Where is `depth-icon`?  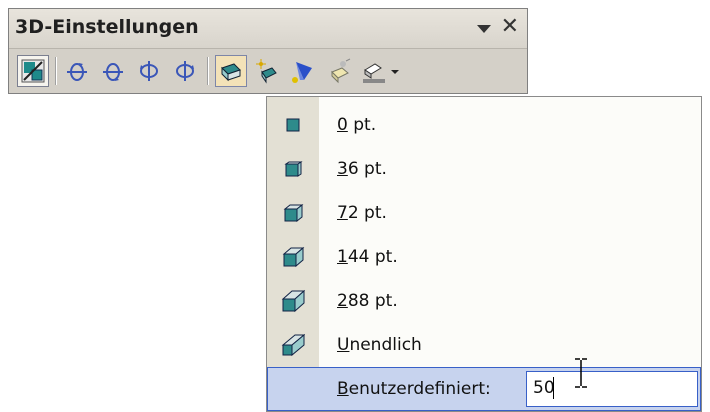 depth-icon is located at coordinates (231, 72).